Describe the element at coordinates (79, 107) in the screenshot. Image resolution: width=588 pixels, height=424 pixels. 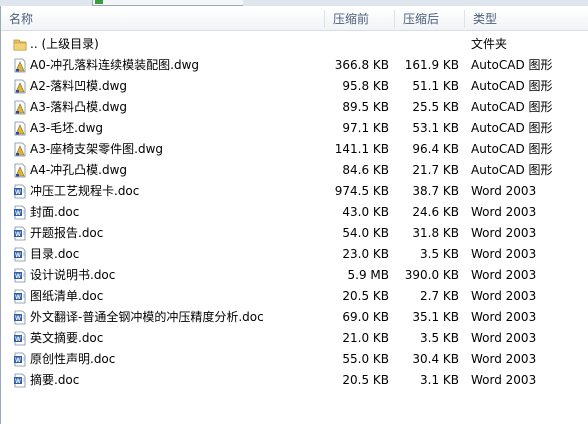
I see `file-name: A3-落料凸模.dwg` at that location.